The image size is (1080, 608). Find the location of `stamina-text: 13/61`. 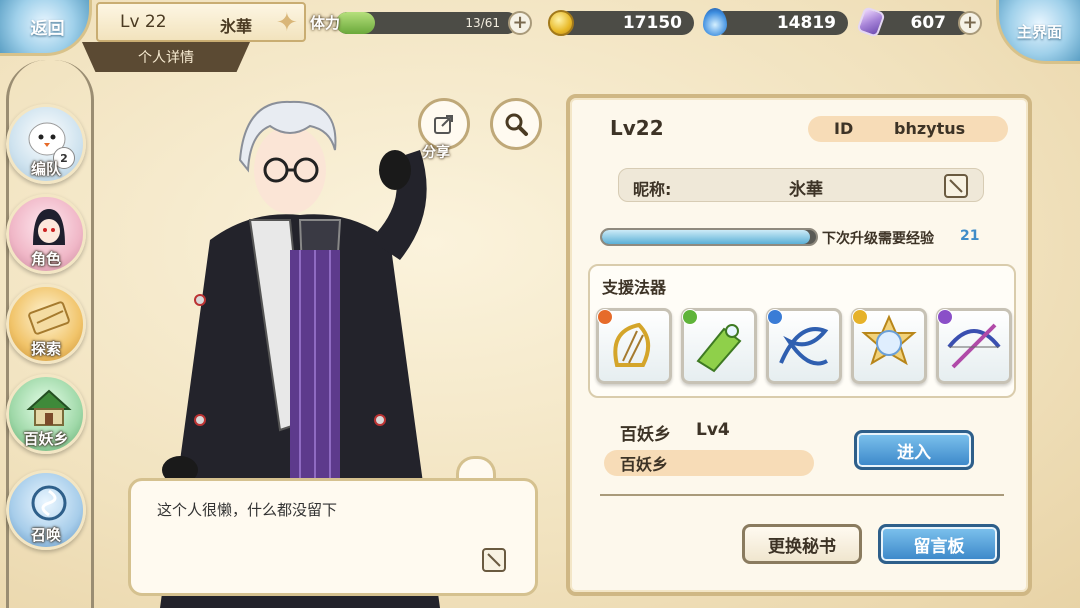

stamina-text: 13/61 is located at coordinates (482, 23).